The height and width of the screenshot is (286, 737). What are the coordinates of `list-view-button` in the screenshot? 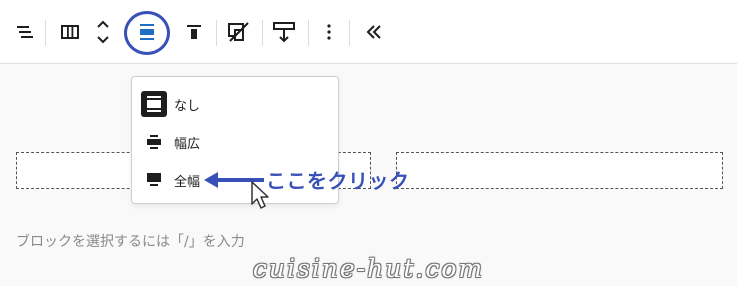 It's located at (25, 32).